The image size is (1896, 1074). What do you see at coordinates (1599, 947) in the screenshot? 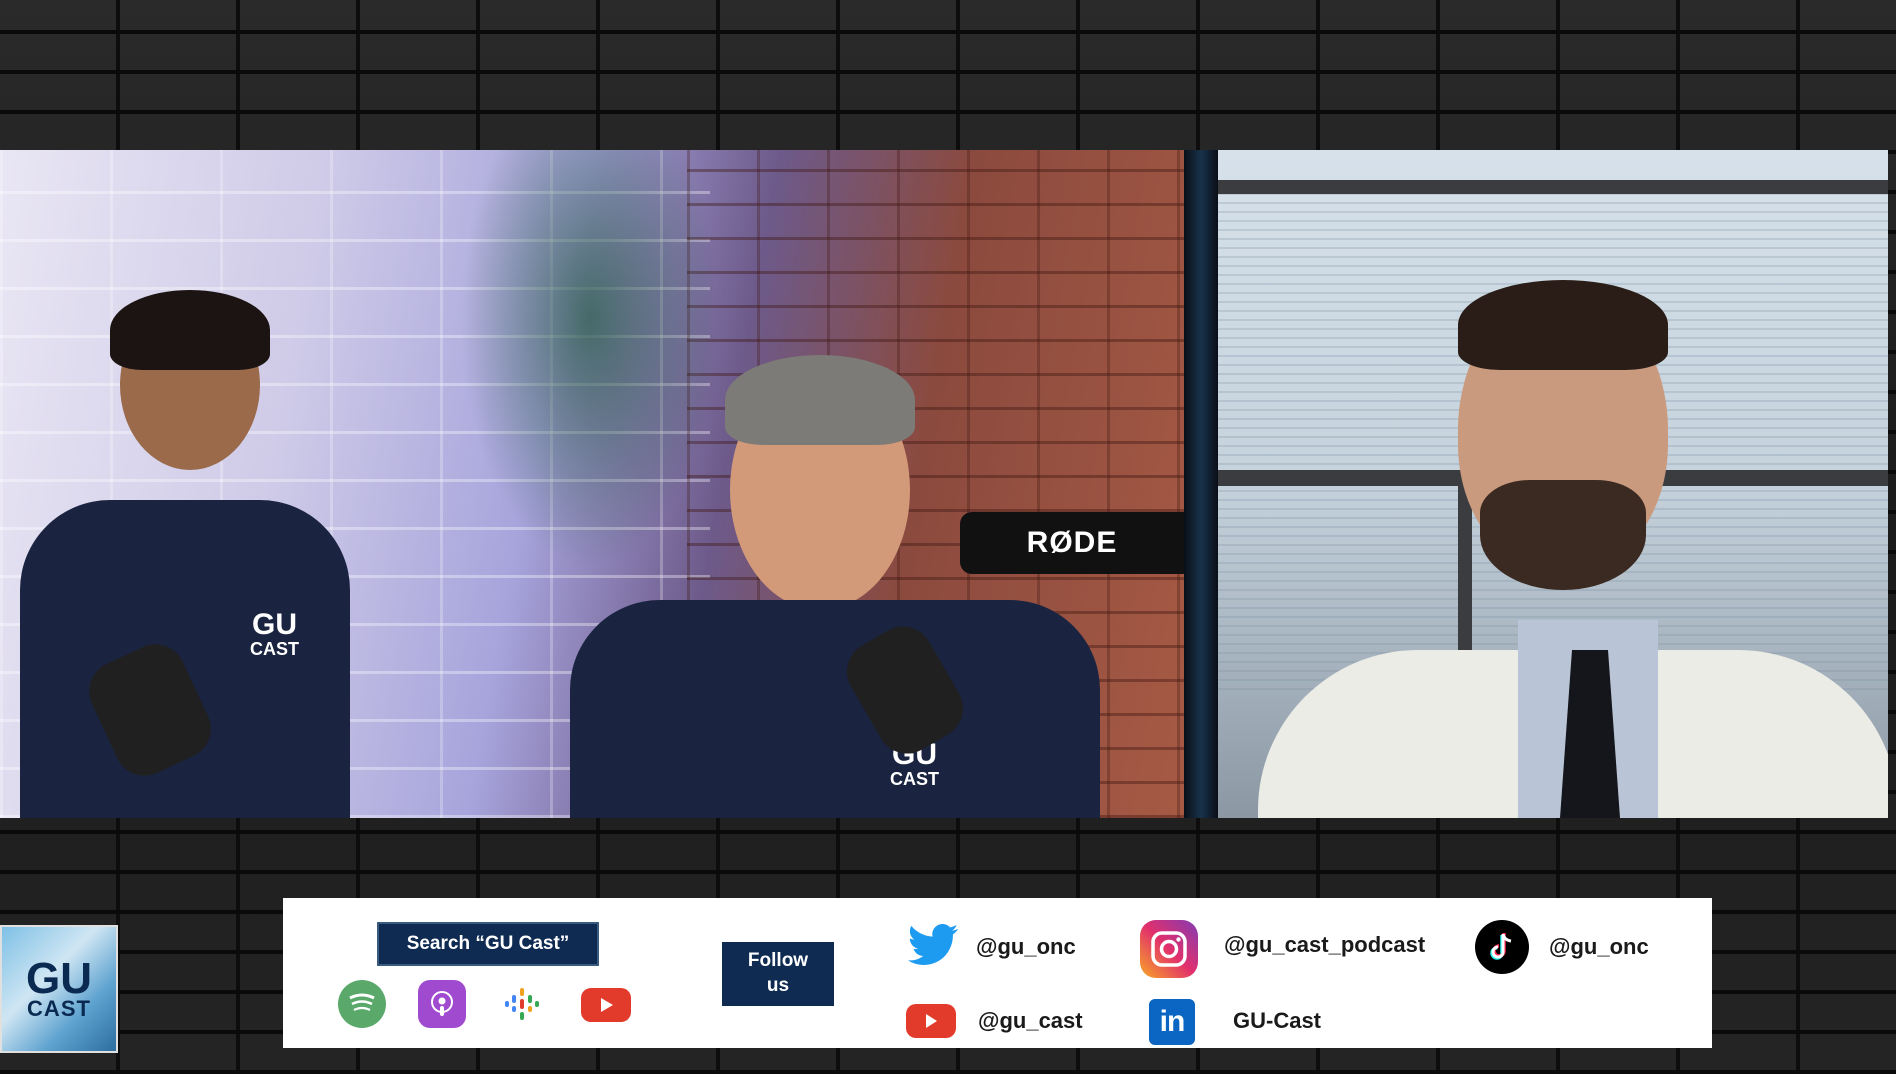
I see `tiktok-handle: @gu_onc` at bounding box center [1599, 947].